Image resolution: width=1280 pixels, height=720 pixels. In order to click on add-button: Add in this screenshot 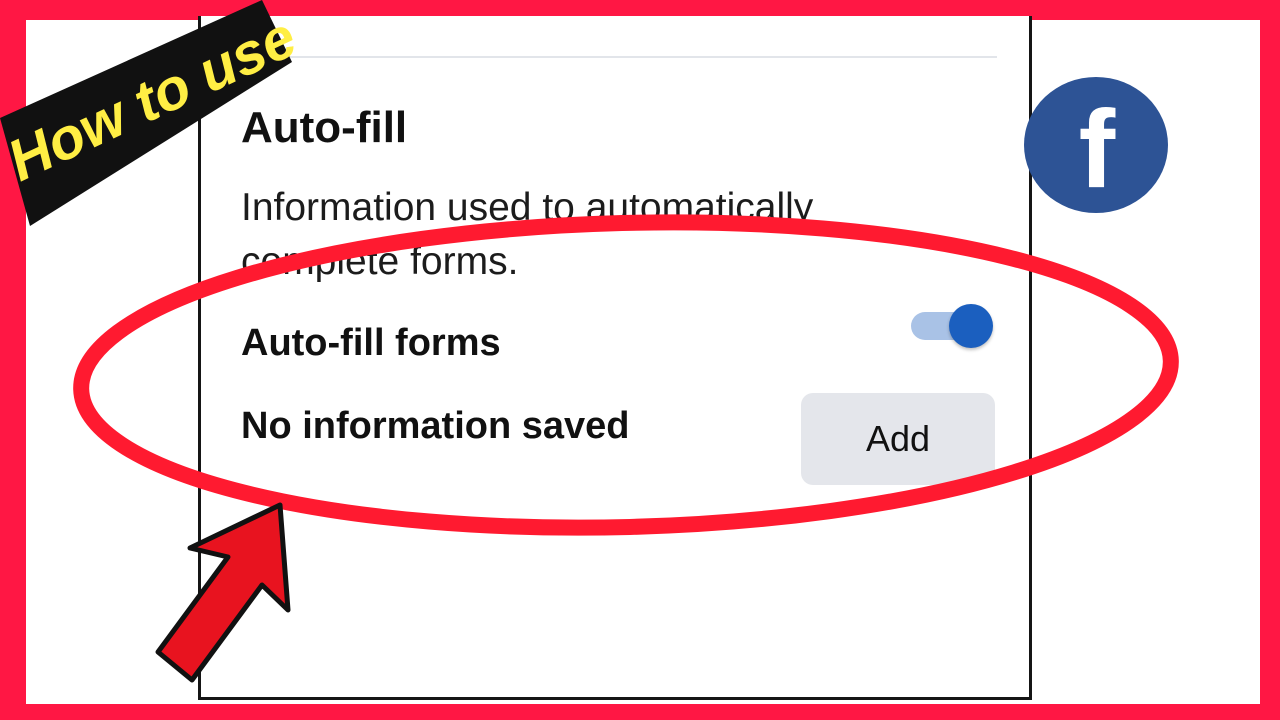, I will do `click(898, 439)`.